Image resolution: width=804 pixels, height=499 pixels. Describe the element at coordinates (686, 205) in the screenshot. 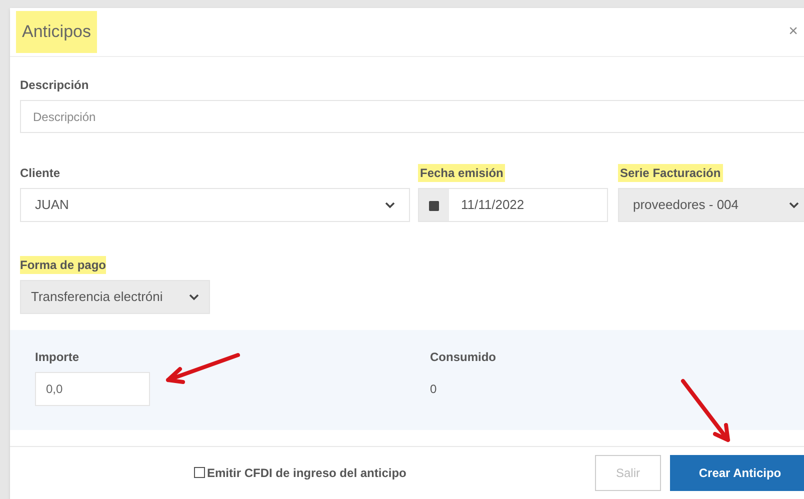

I see `select-value: proveedores - 004` at that location.